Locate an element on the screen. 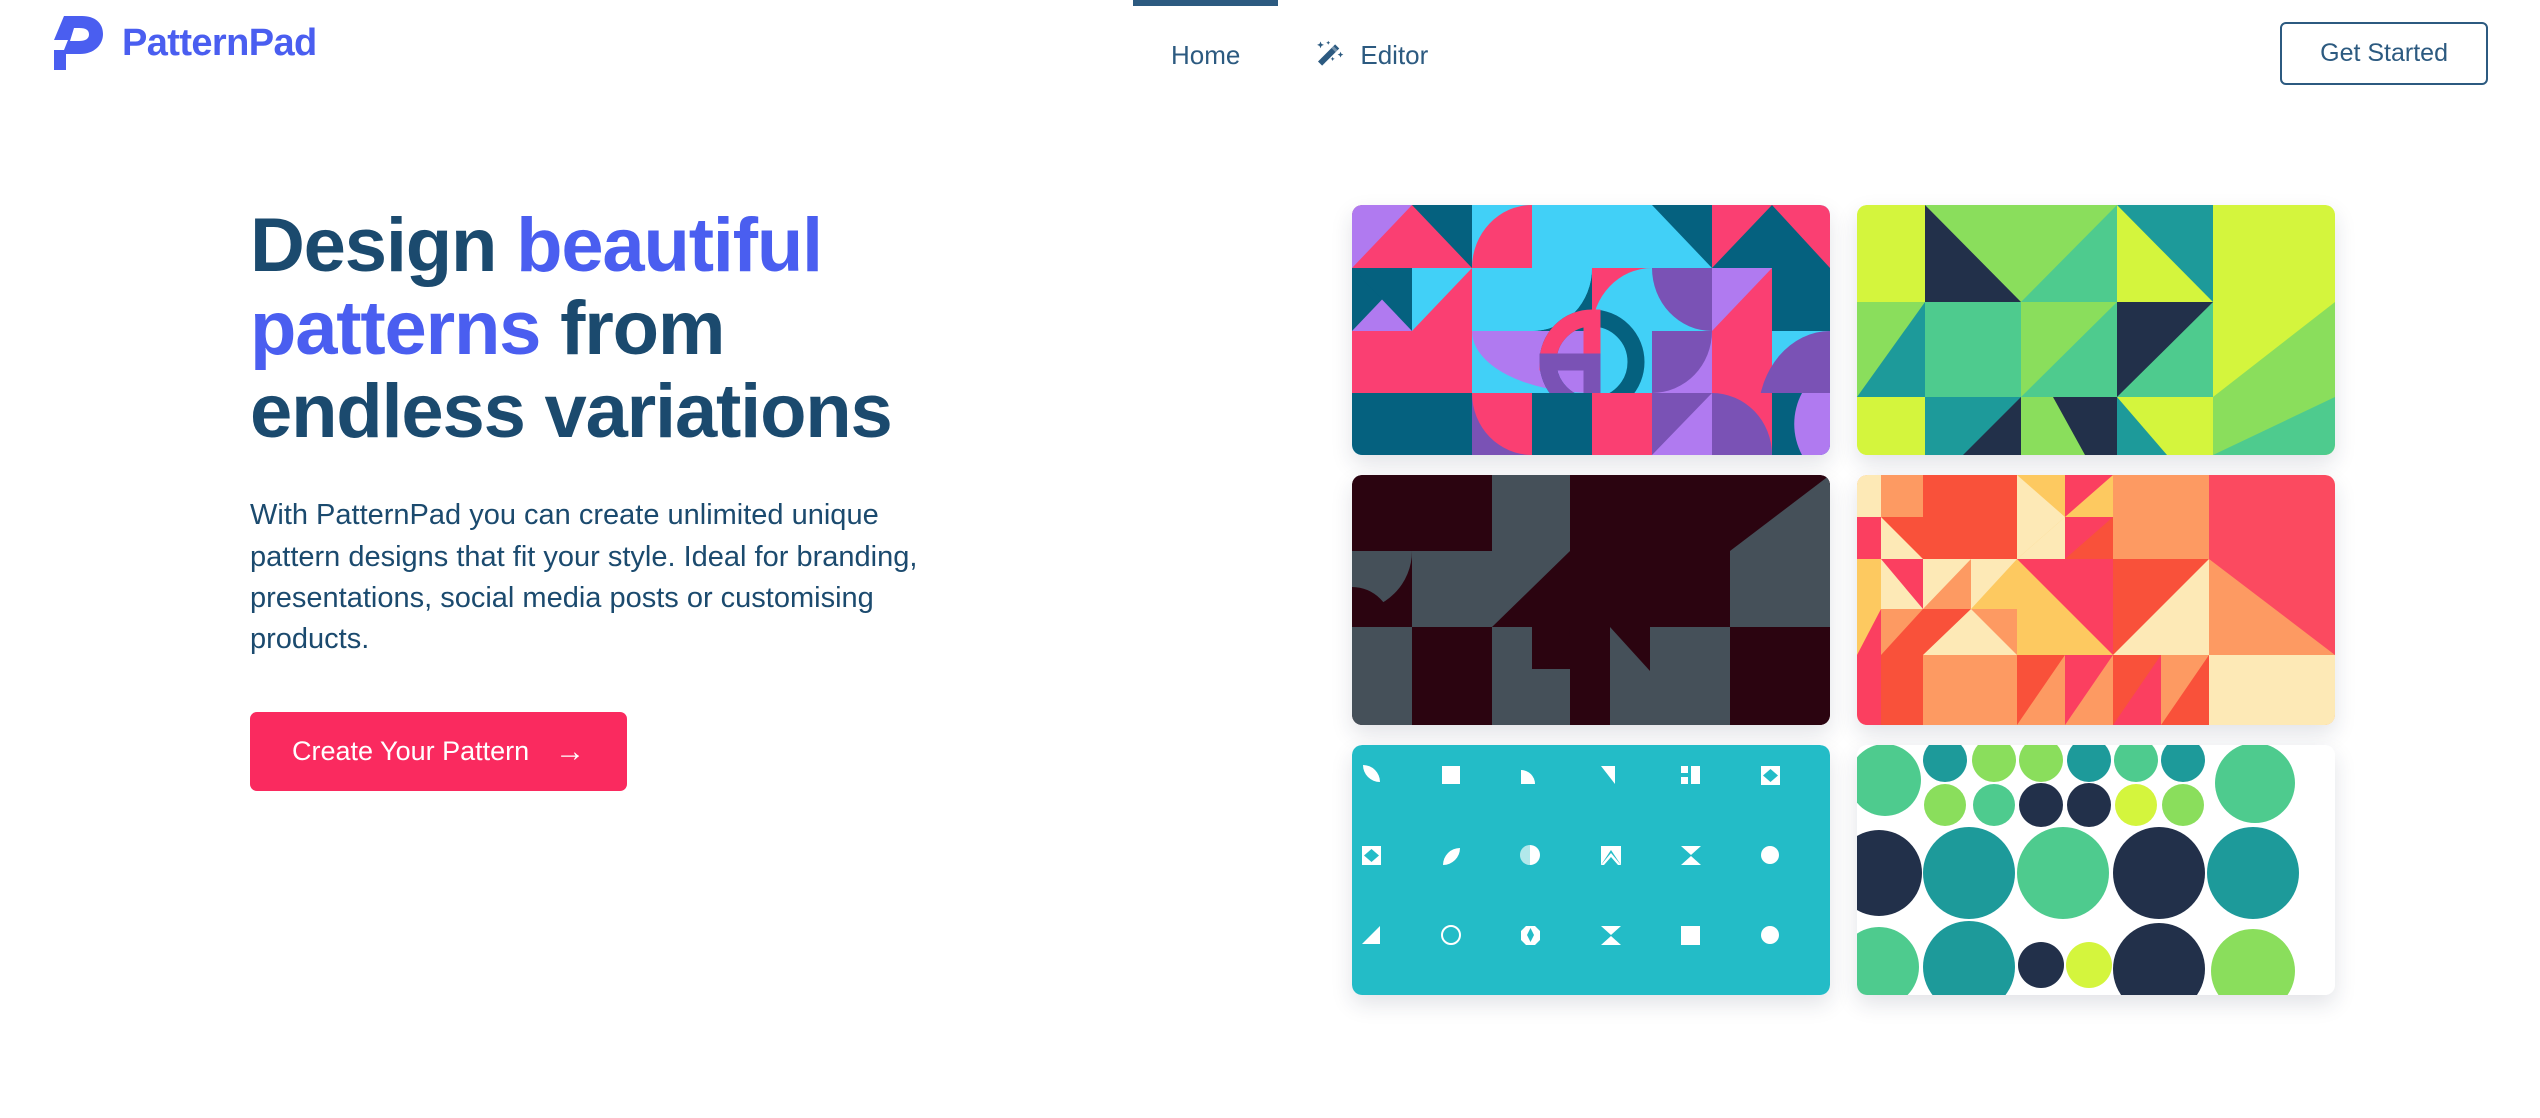 The height and width of the screenshot is (1118, 2540). pattern-tile-triangles-green is located at coordinates (2096, 330).